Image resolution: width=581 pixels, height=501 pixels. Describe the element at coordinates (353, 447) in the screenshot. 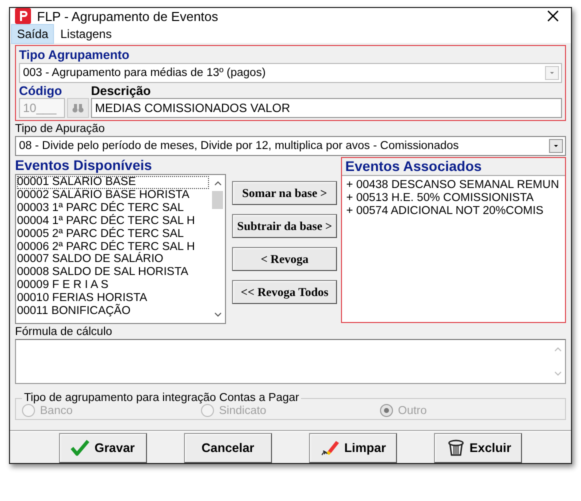

I see `dialog-button: Limpar` at that location.